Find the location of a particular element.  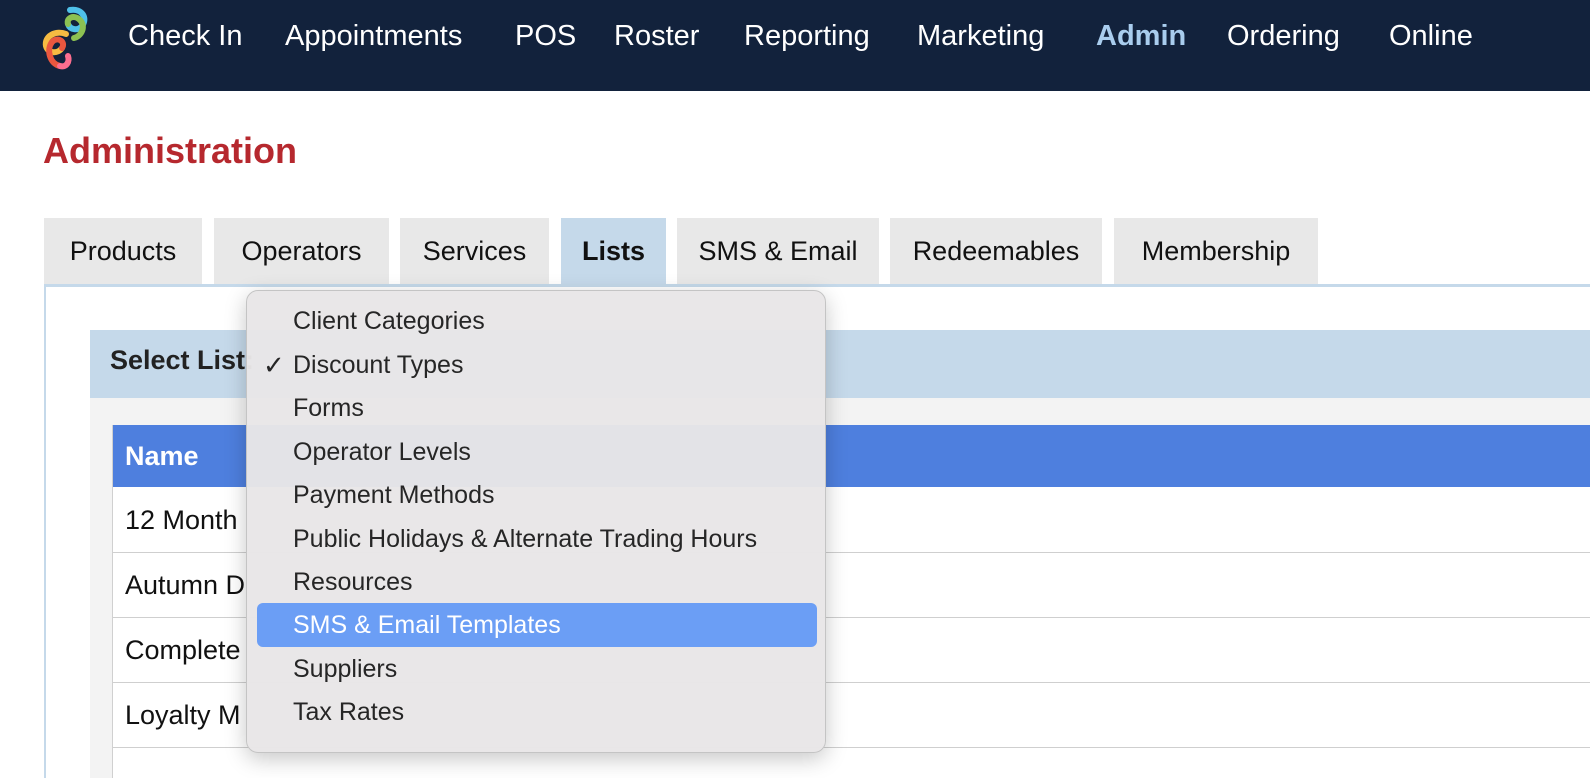

menu-item-operator-levels: Operator Levels is located at coordinates (537, 452).